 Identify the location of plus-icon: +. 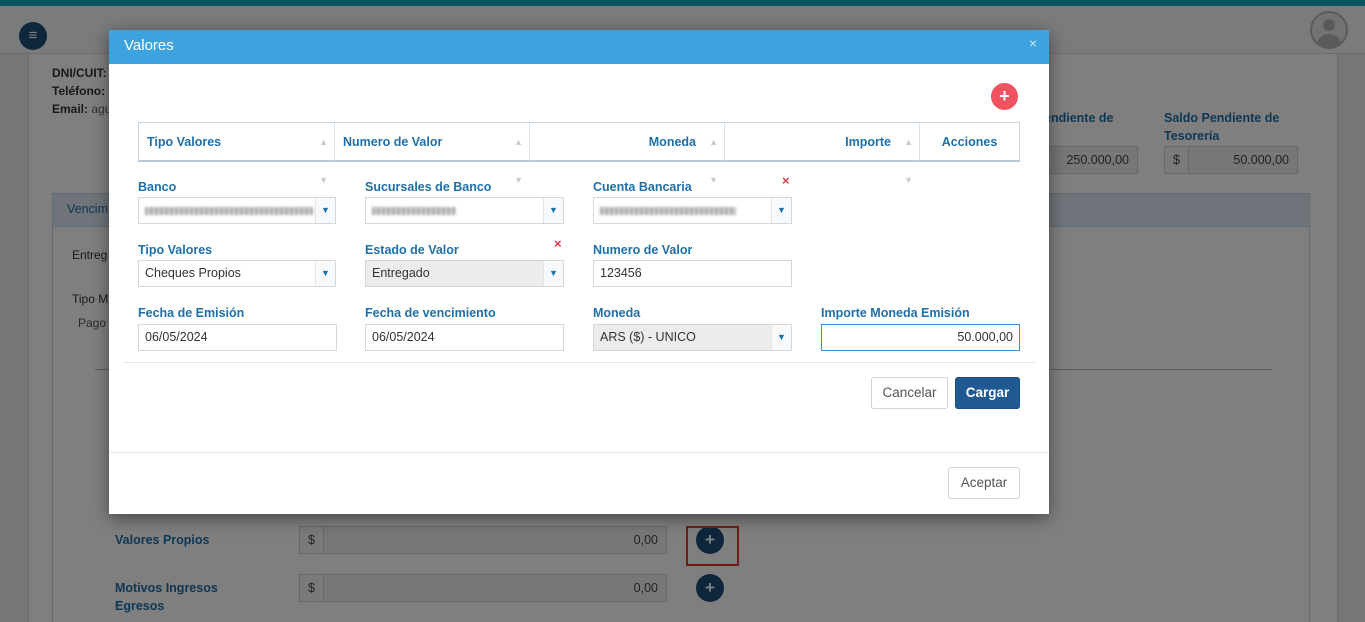
(1004, 96).